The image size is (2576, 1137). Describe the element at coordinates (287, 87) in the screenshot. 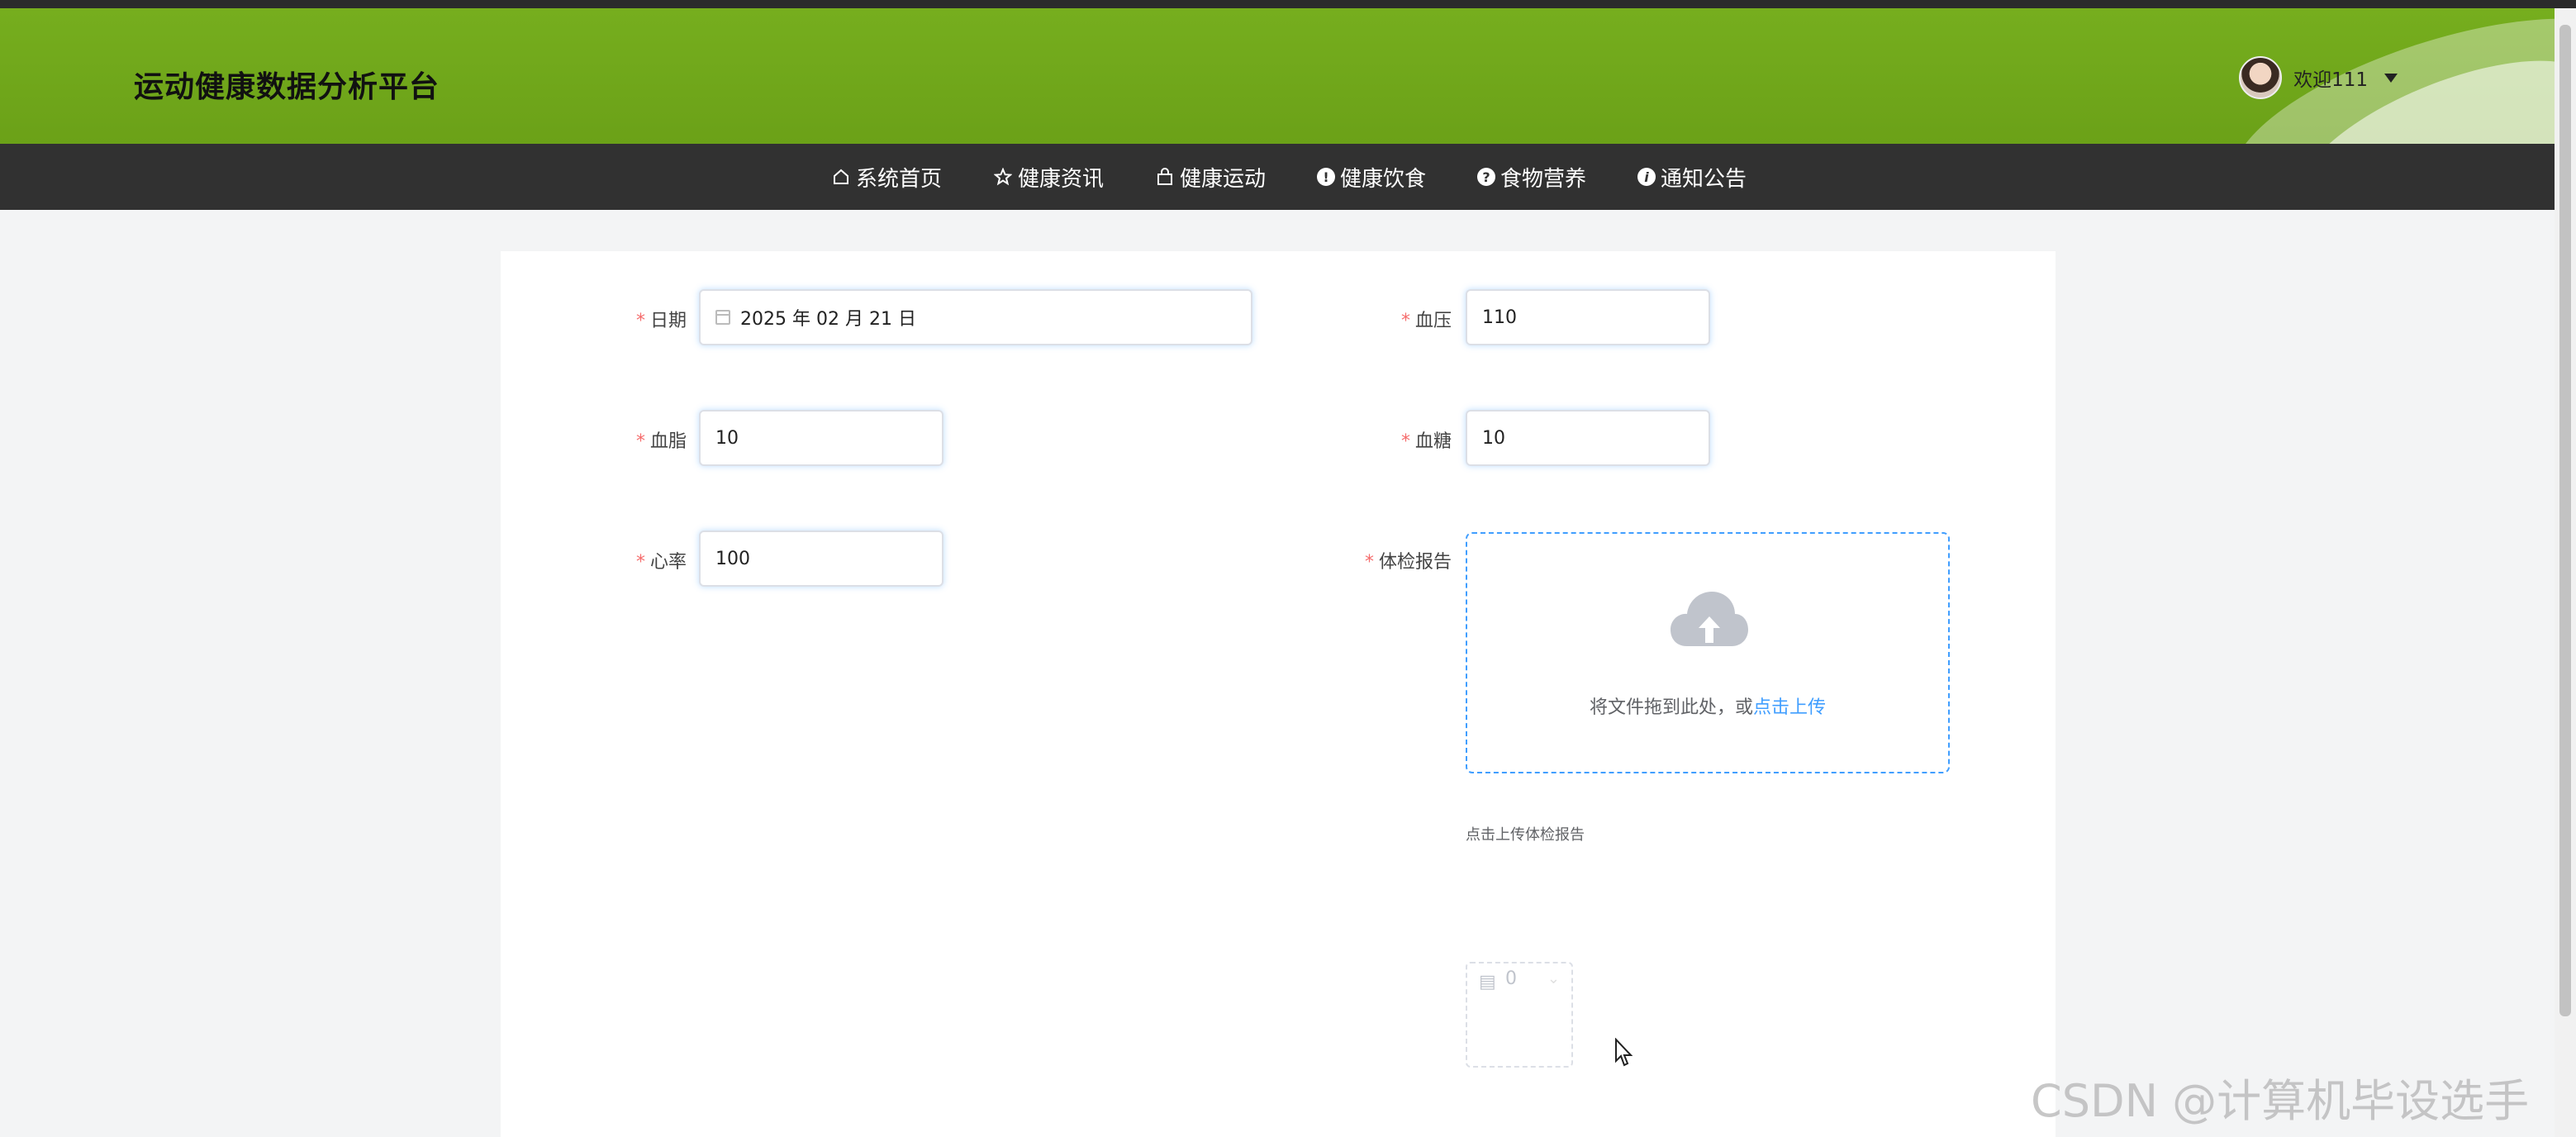

I see `site-title: 运动健康数据分析平台` at that location.